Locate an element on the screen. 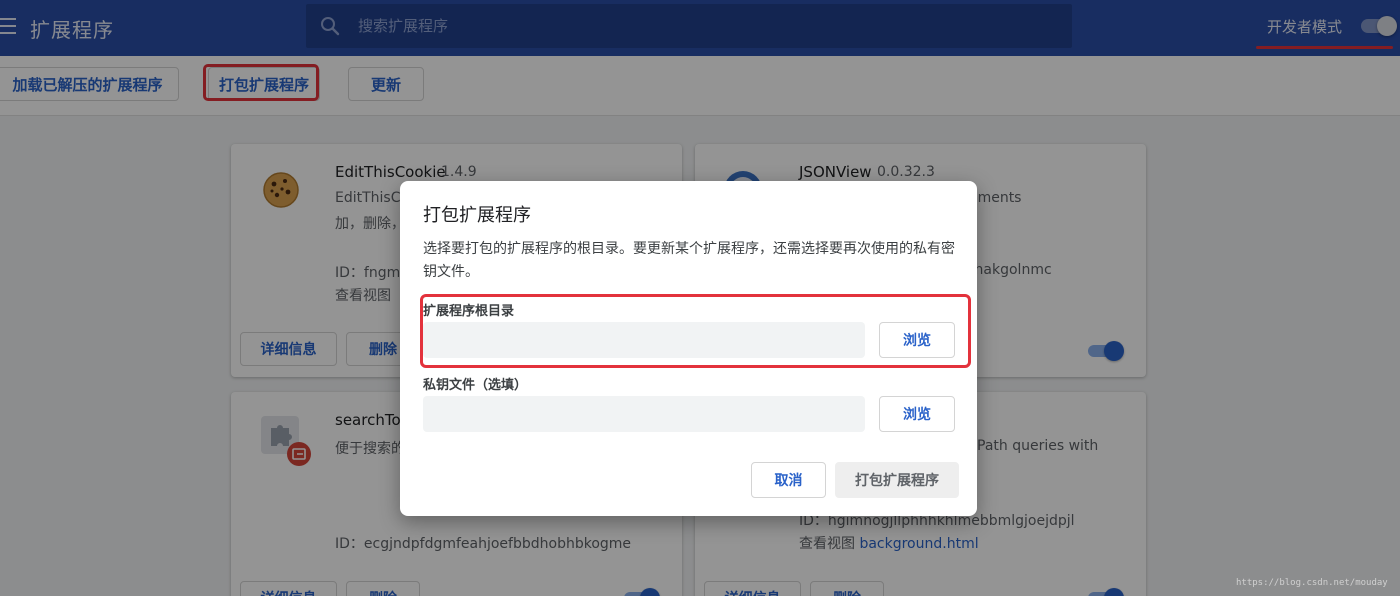 This screenshot has height=596, width=1400. cancel-button: 取消 is located at coordinates (788, 480).